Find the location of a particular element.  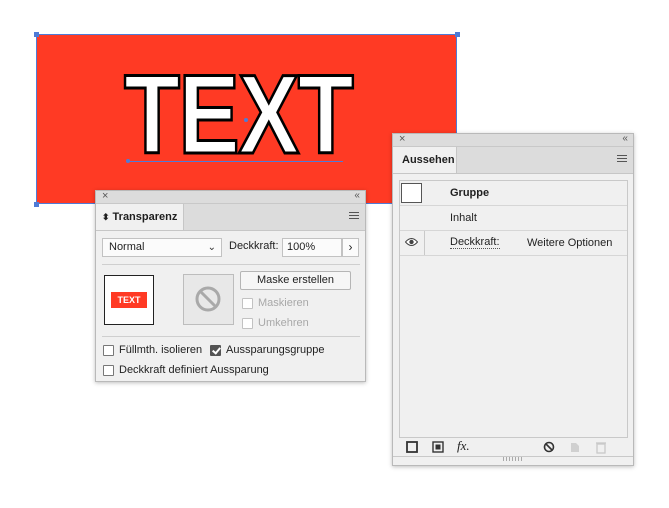

chevron-down-icon: ⌄ is located at coordinates (211, 247).